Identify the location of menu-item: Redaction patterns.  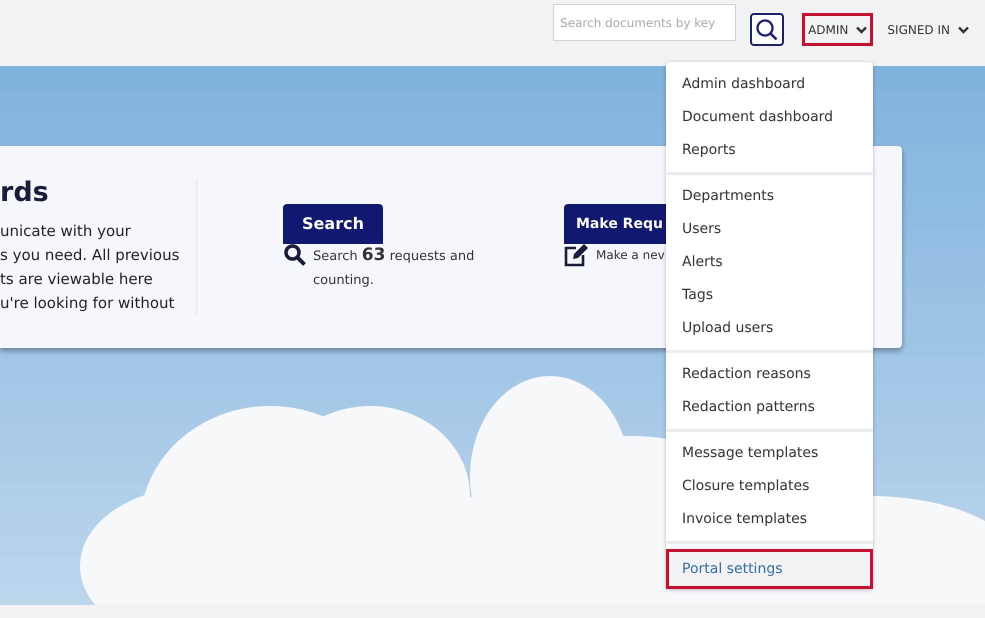
(769, 407).